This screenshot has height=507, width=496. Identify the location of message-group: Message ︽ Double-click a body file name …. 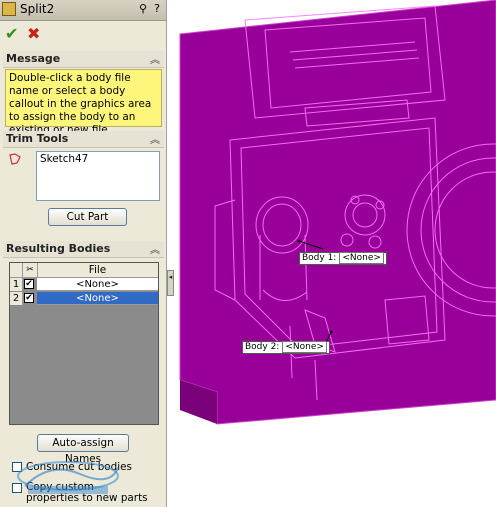
(83, 93).